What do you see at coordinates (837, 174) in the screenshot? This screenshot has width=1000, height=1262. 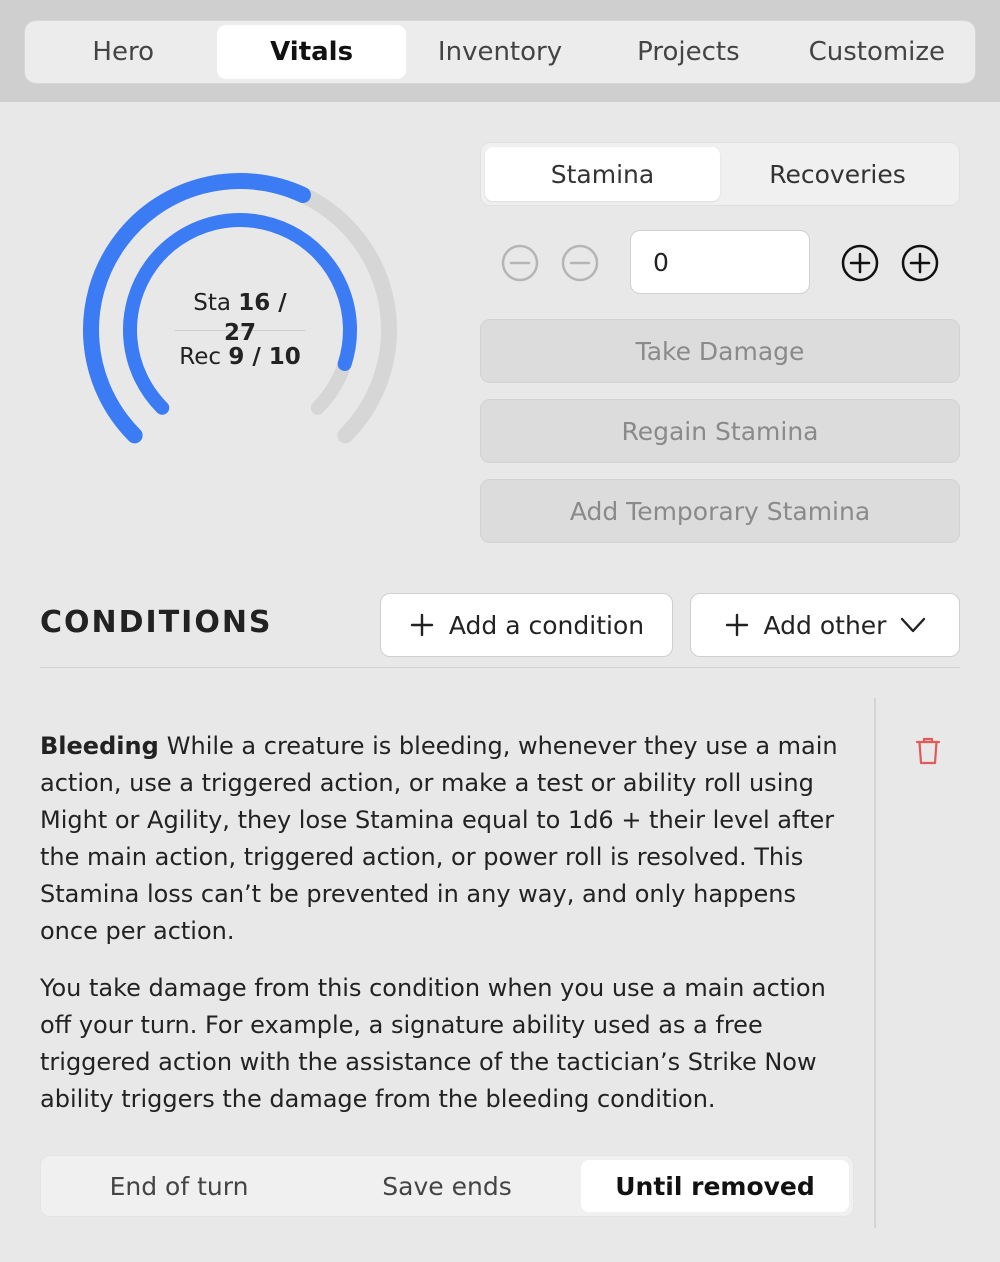 I see `mode-recoveries: Recoveries` at bounding box center [837, 174].